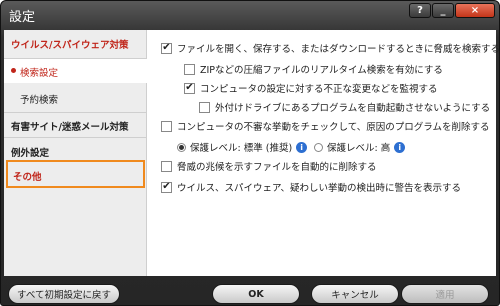  I want to click on reset-defaults-button: すべて初期設定に戻す, so click(64, 294).